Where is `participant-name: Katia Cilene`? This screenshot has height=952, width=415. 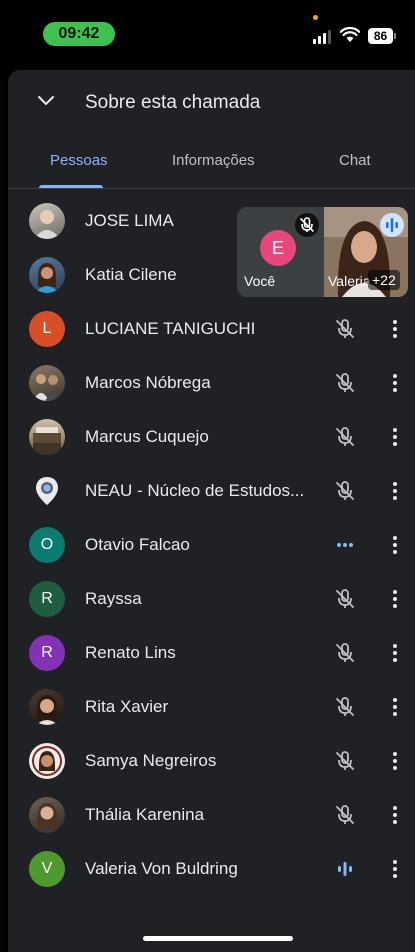 participant-name: Katia Cilene is located at coordinates (131, 274).